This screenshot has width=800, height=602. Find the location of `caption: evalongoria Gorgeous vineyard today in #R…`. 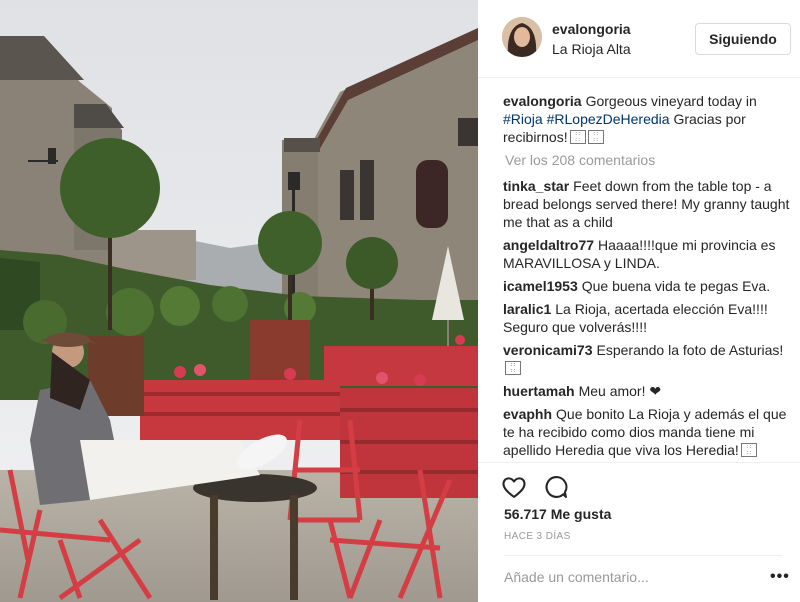

caption: evalongoria Gorgeous vineyard today in #R… is located at coordinates (648, 119).